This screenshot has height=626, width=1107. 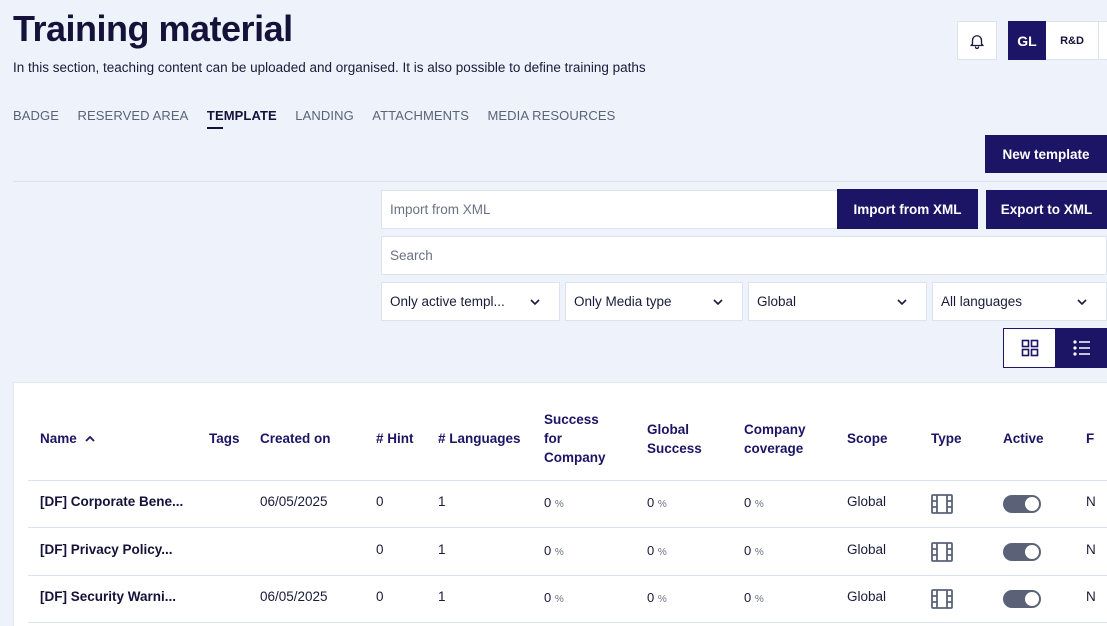 What do you see at coordinates (907, 209) in the screenshot?
I see `import-xml-button: Import from XML` at bounding box center [907, 209].